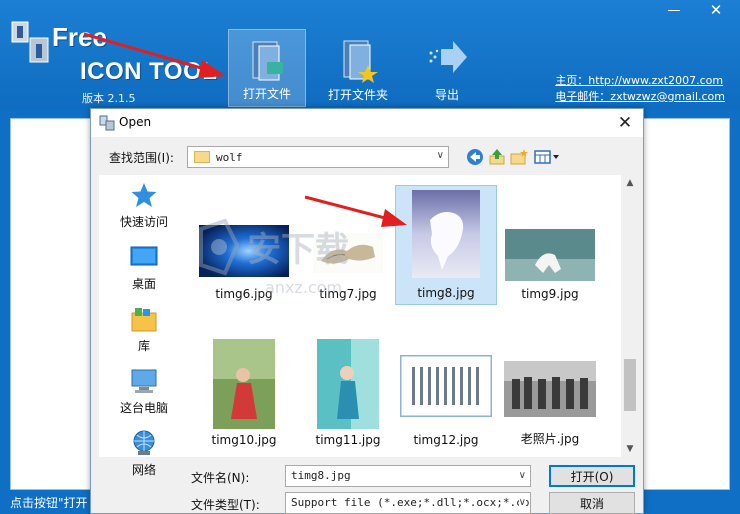  I want to click on file-type-label: 文件类型(T):, so click(225, 505).